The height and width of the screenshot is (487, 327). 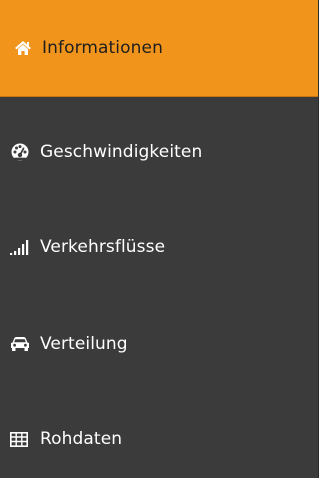 What do you see at coordinates (81, 439) in the screenshot?
I see `sidebar-item-label: Rohdaten` at bounding box center [81, 439].